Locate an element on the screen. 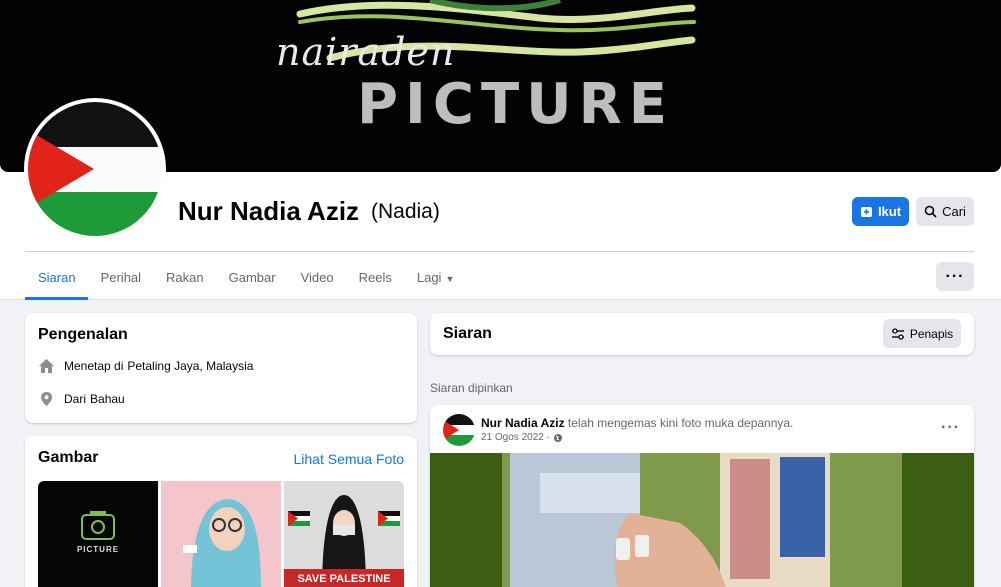 The width and height of the screenshot is (1001, 587). from-prefix: Dari is located at coordinates (75, 399).